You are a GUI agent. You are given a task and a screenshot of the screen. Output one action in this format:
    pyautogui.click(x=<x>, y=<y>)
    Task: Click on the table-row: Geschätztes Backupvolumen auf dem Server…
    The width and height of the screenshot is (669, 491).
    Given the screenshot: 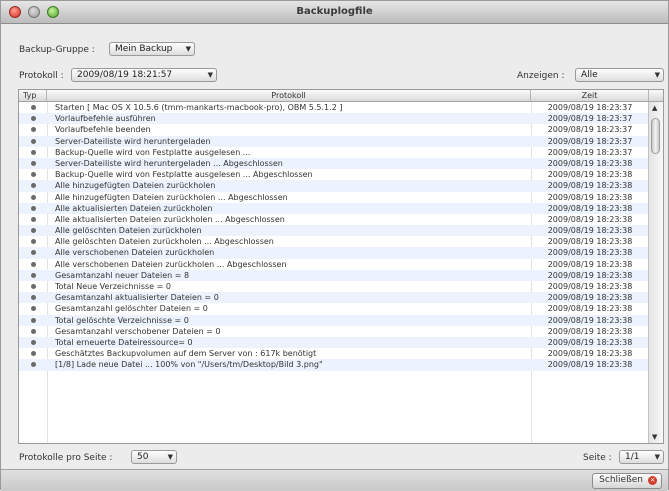 What is the action you would take?
    pyautogui.click(x=334, y=353)
    